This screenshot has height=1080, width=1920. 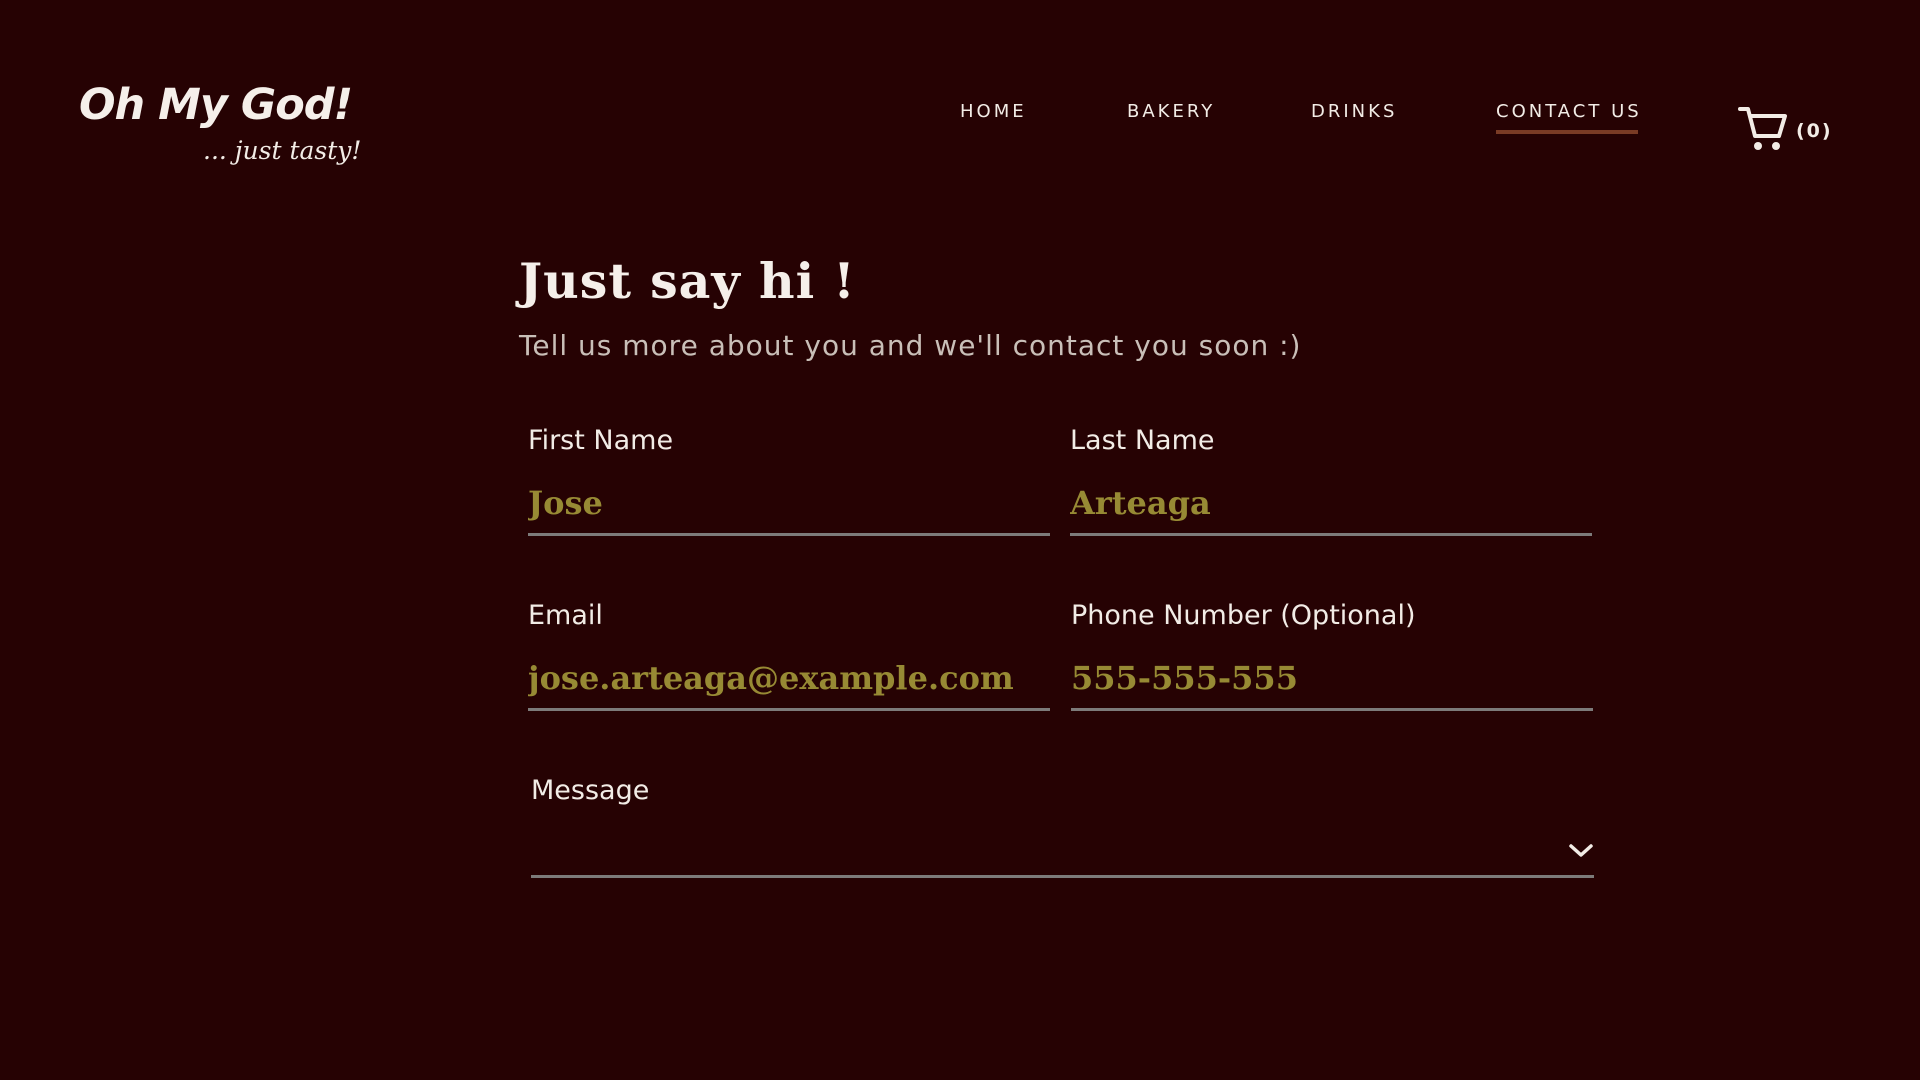 I want to click on last-name-field, so click(x=1331, y=507).